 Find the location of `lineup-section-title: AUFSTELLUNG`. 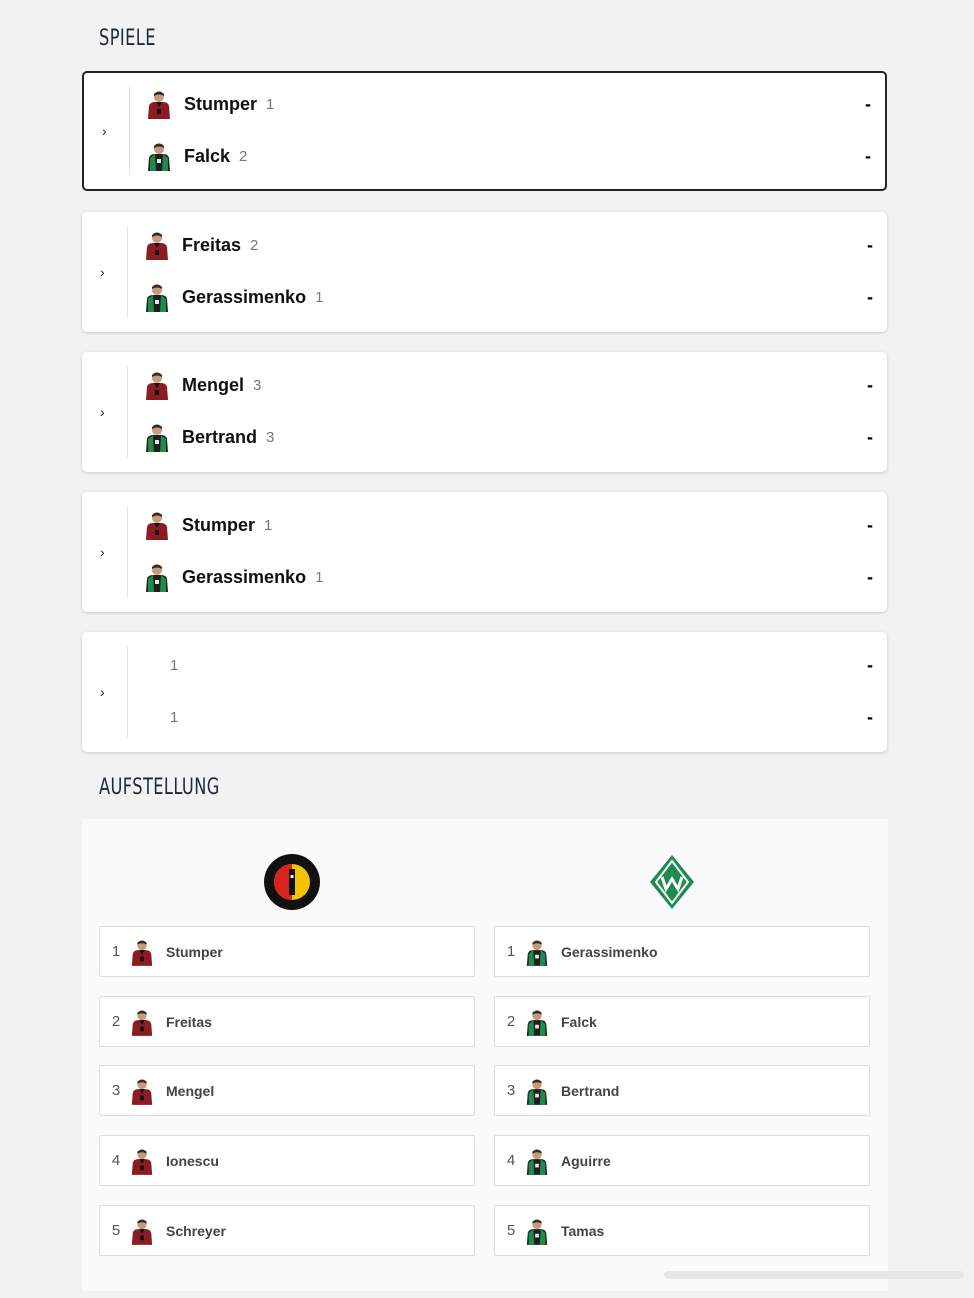

lineup-section-title: AUFSTELLUNG is located at coordinates (159, 787).